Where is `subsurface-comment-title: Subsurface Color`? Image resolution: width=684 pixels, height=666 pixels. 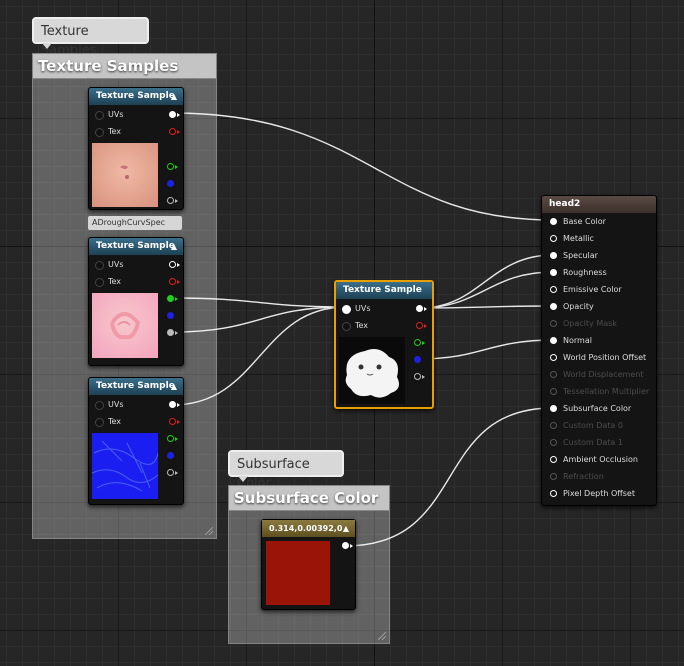 subsurface-comment-title: Subsurface Color is located at coordinates (309, 498).